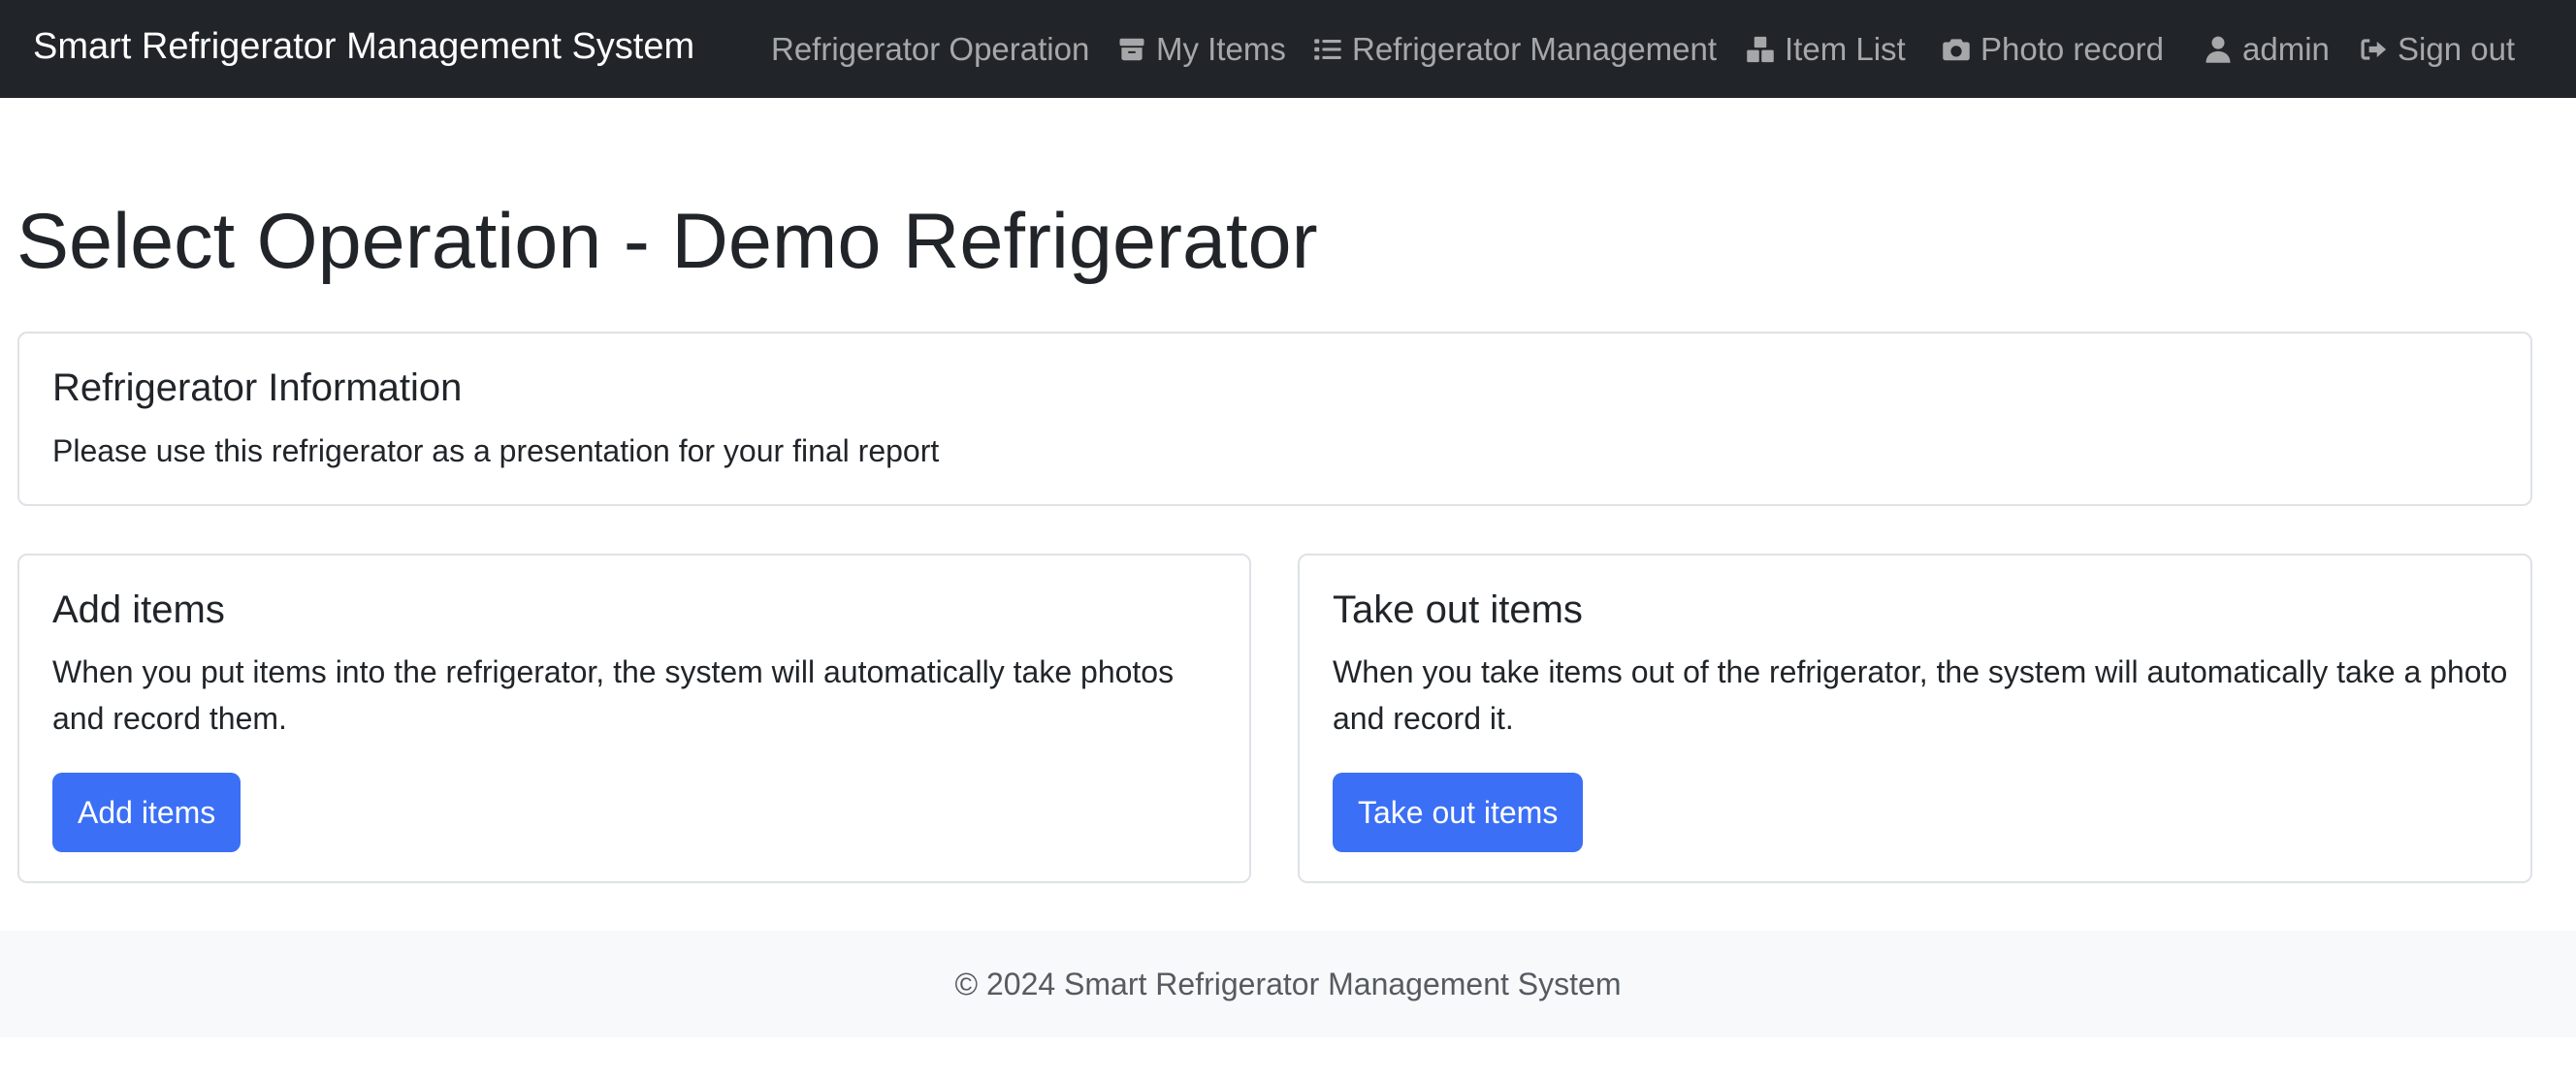 The width and height of the screenshot is (2576, 1080). Describe the element at coordinates (1221, 48) in the screenshot. I see `nav-item-label: My Items` at that location.